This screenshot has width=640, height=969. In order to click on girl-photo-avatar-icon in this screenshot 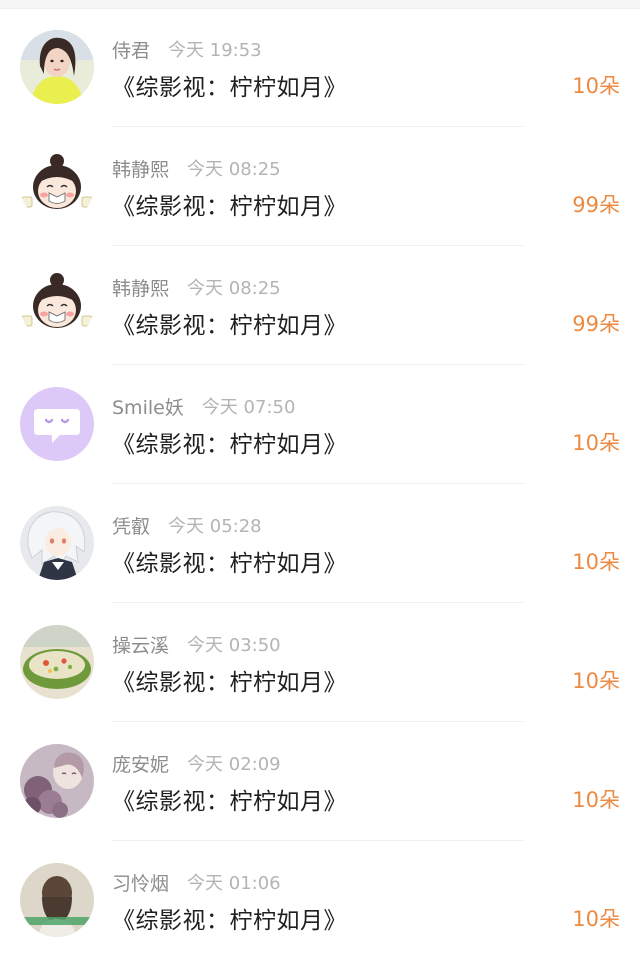, I will do `click(57, 67)`.